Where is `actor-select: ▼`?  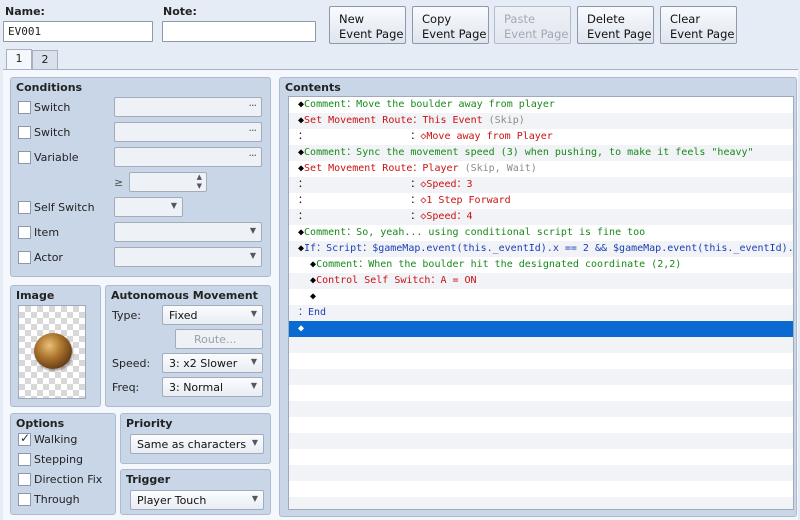
actor-select: ▼ is located at coordinates (188, 257).